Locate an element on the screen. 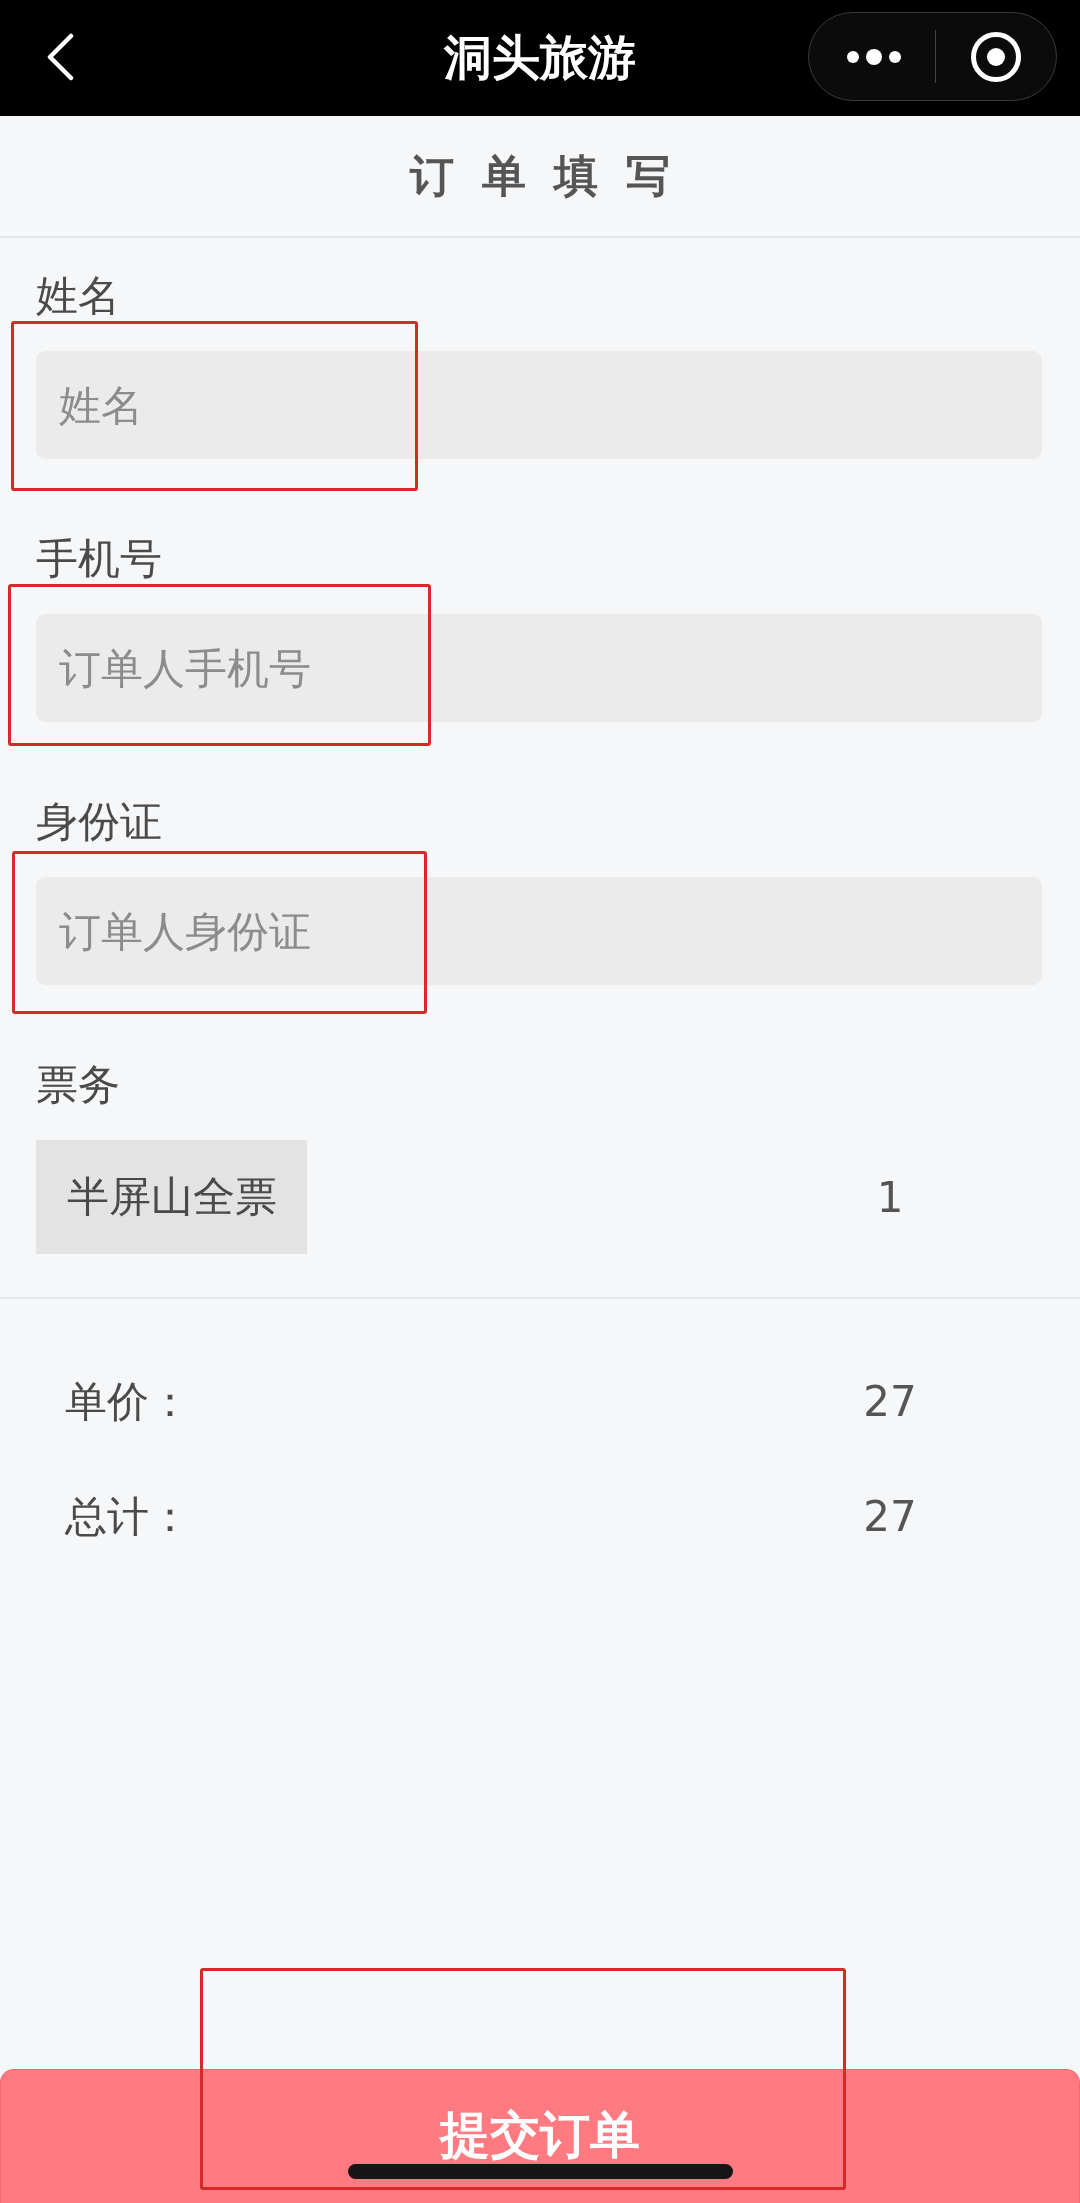 The image size is (1080, 2203). summary-label: 单价： is located at coordinates (128, 1401).